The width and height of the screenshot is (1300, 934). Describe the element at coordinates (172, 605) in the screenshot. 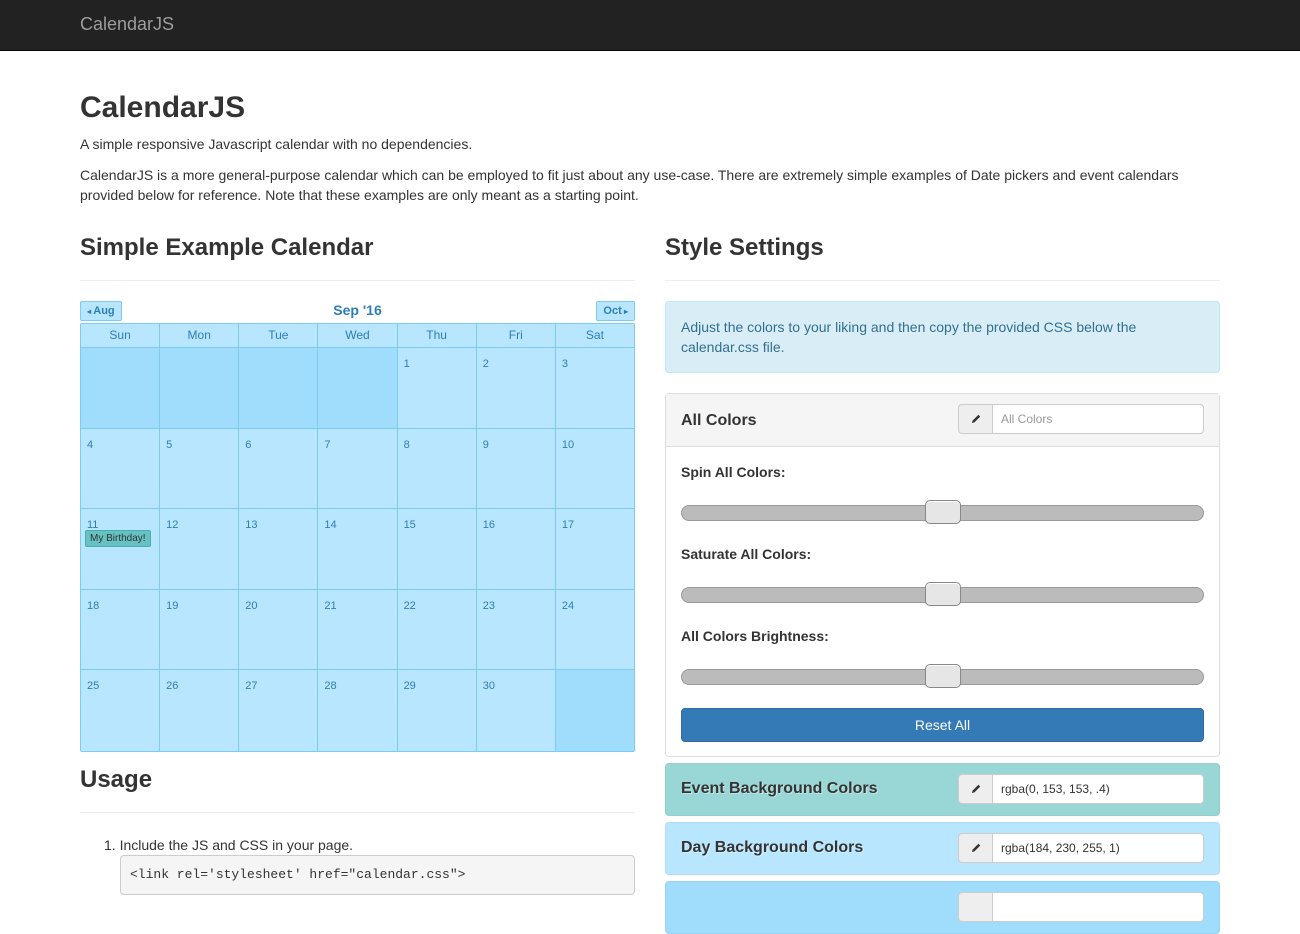

I see `day-number: 19` at that location.